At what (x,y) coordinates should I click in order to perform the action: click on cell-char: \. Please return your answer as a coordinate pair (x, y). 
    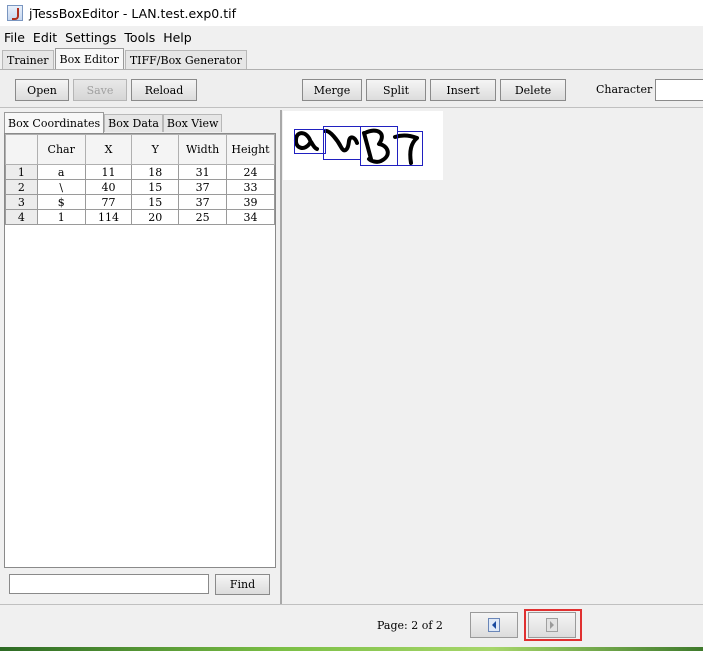
    Looking at the image, I should click on (61, 187).